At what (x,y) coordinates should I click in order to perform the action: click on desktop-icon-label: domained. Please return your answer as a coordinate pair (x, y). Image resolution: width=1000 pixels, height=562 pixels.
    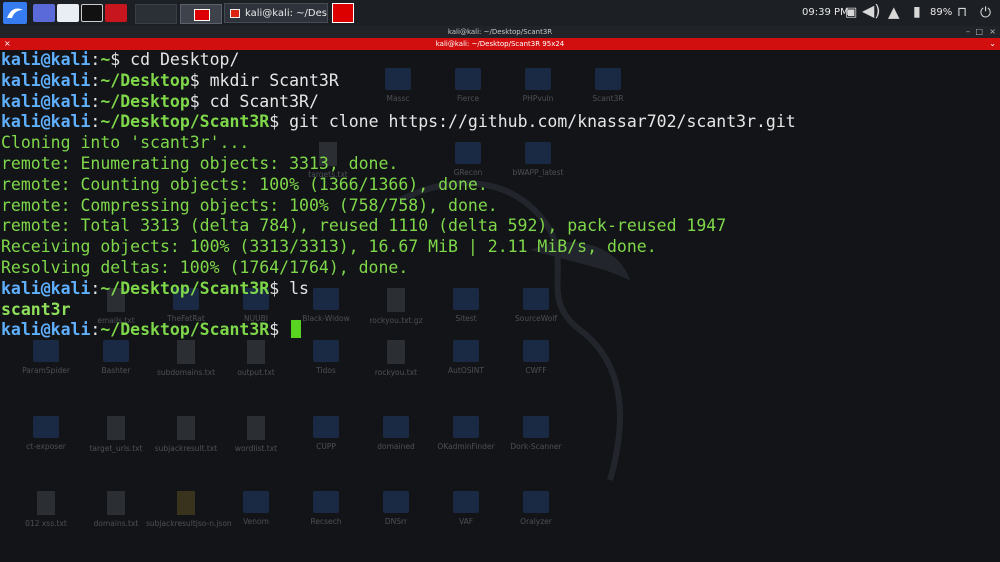
    Looking at the image, I should click on (396, 446).